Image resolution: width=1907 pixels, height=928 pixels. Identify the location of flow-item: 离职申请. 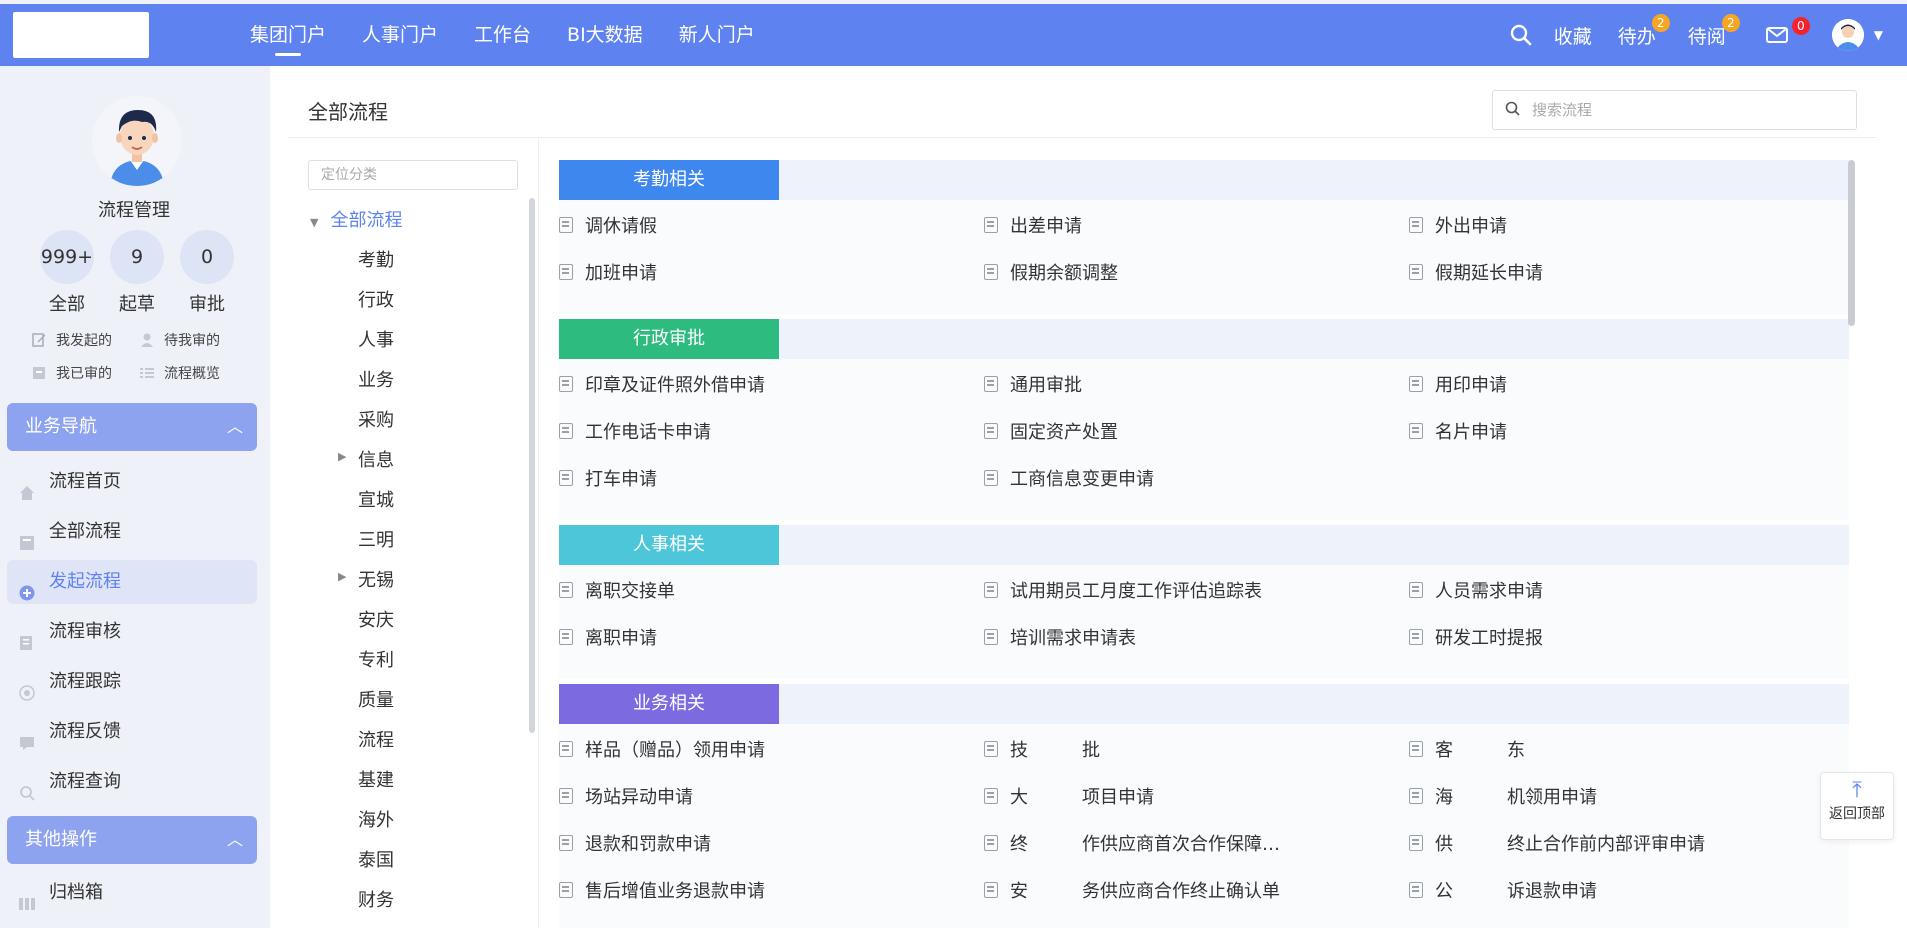
(608, 637).